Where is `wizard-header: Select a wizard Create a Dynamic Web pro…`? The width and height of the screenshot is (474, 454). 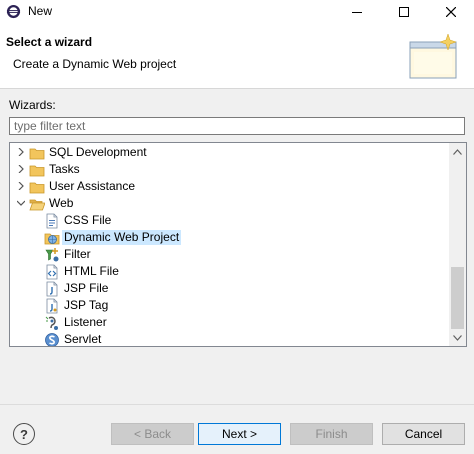
wizard-header: Select a wizard Create a Dynamic Web pro… is located at coordinates (237, 56).